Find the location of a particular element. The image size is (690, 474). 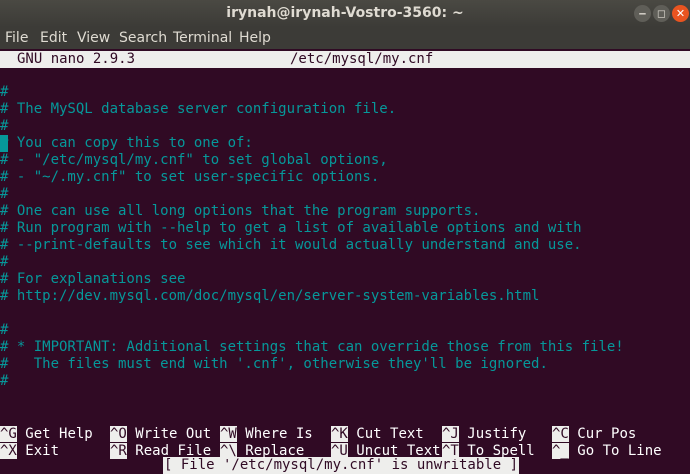

minimize-icon: ‒ is located at coordinates (642, 13).